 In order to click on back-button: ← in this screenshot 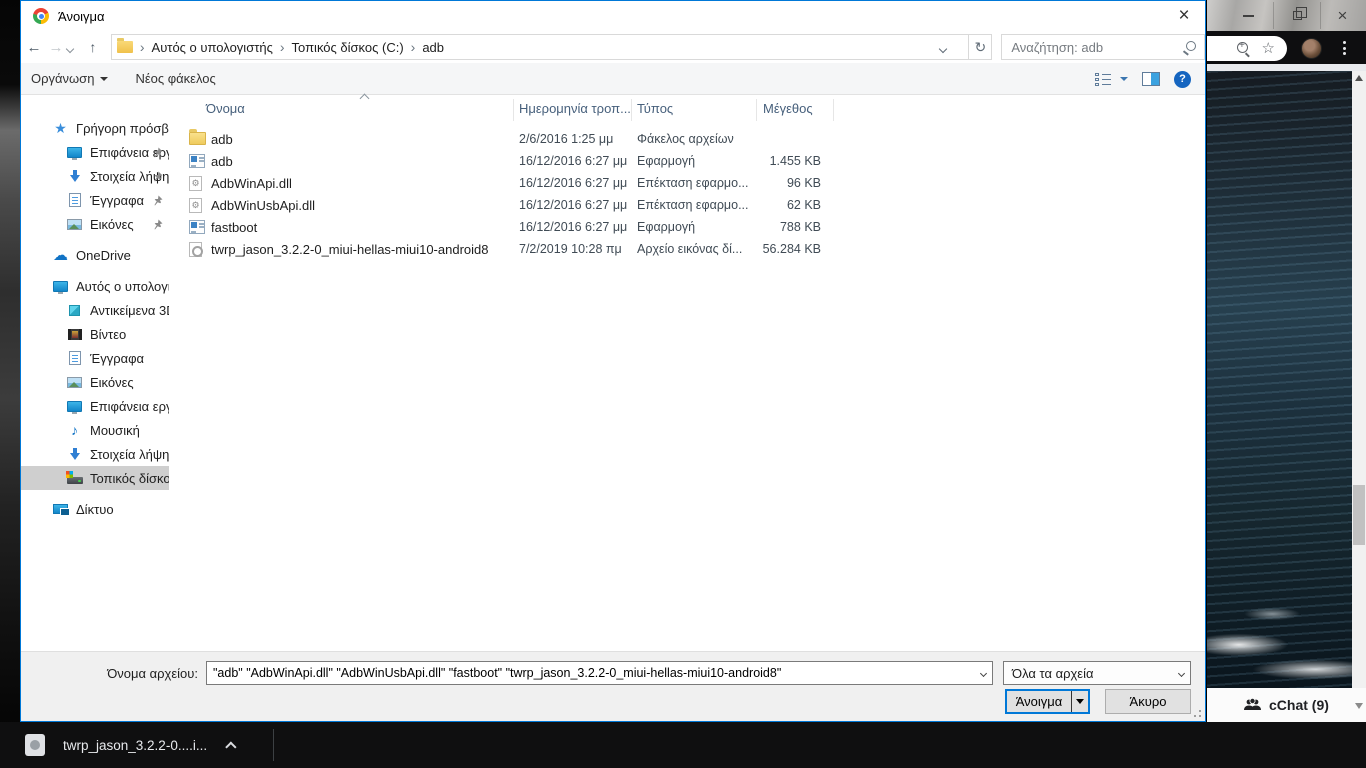, I will do `click(34, 47)`.